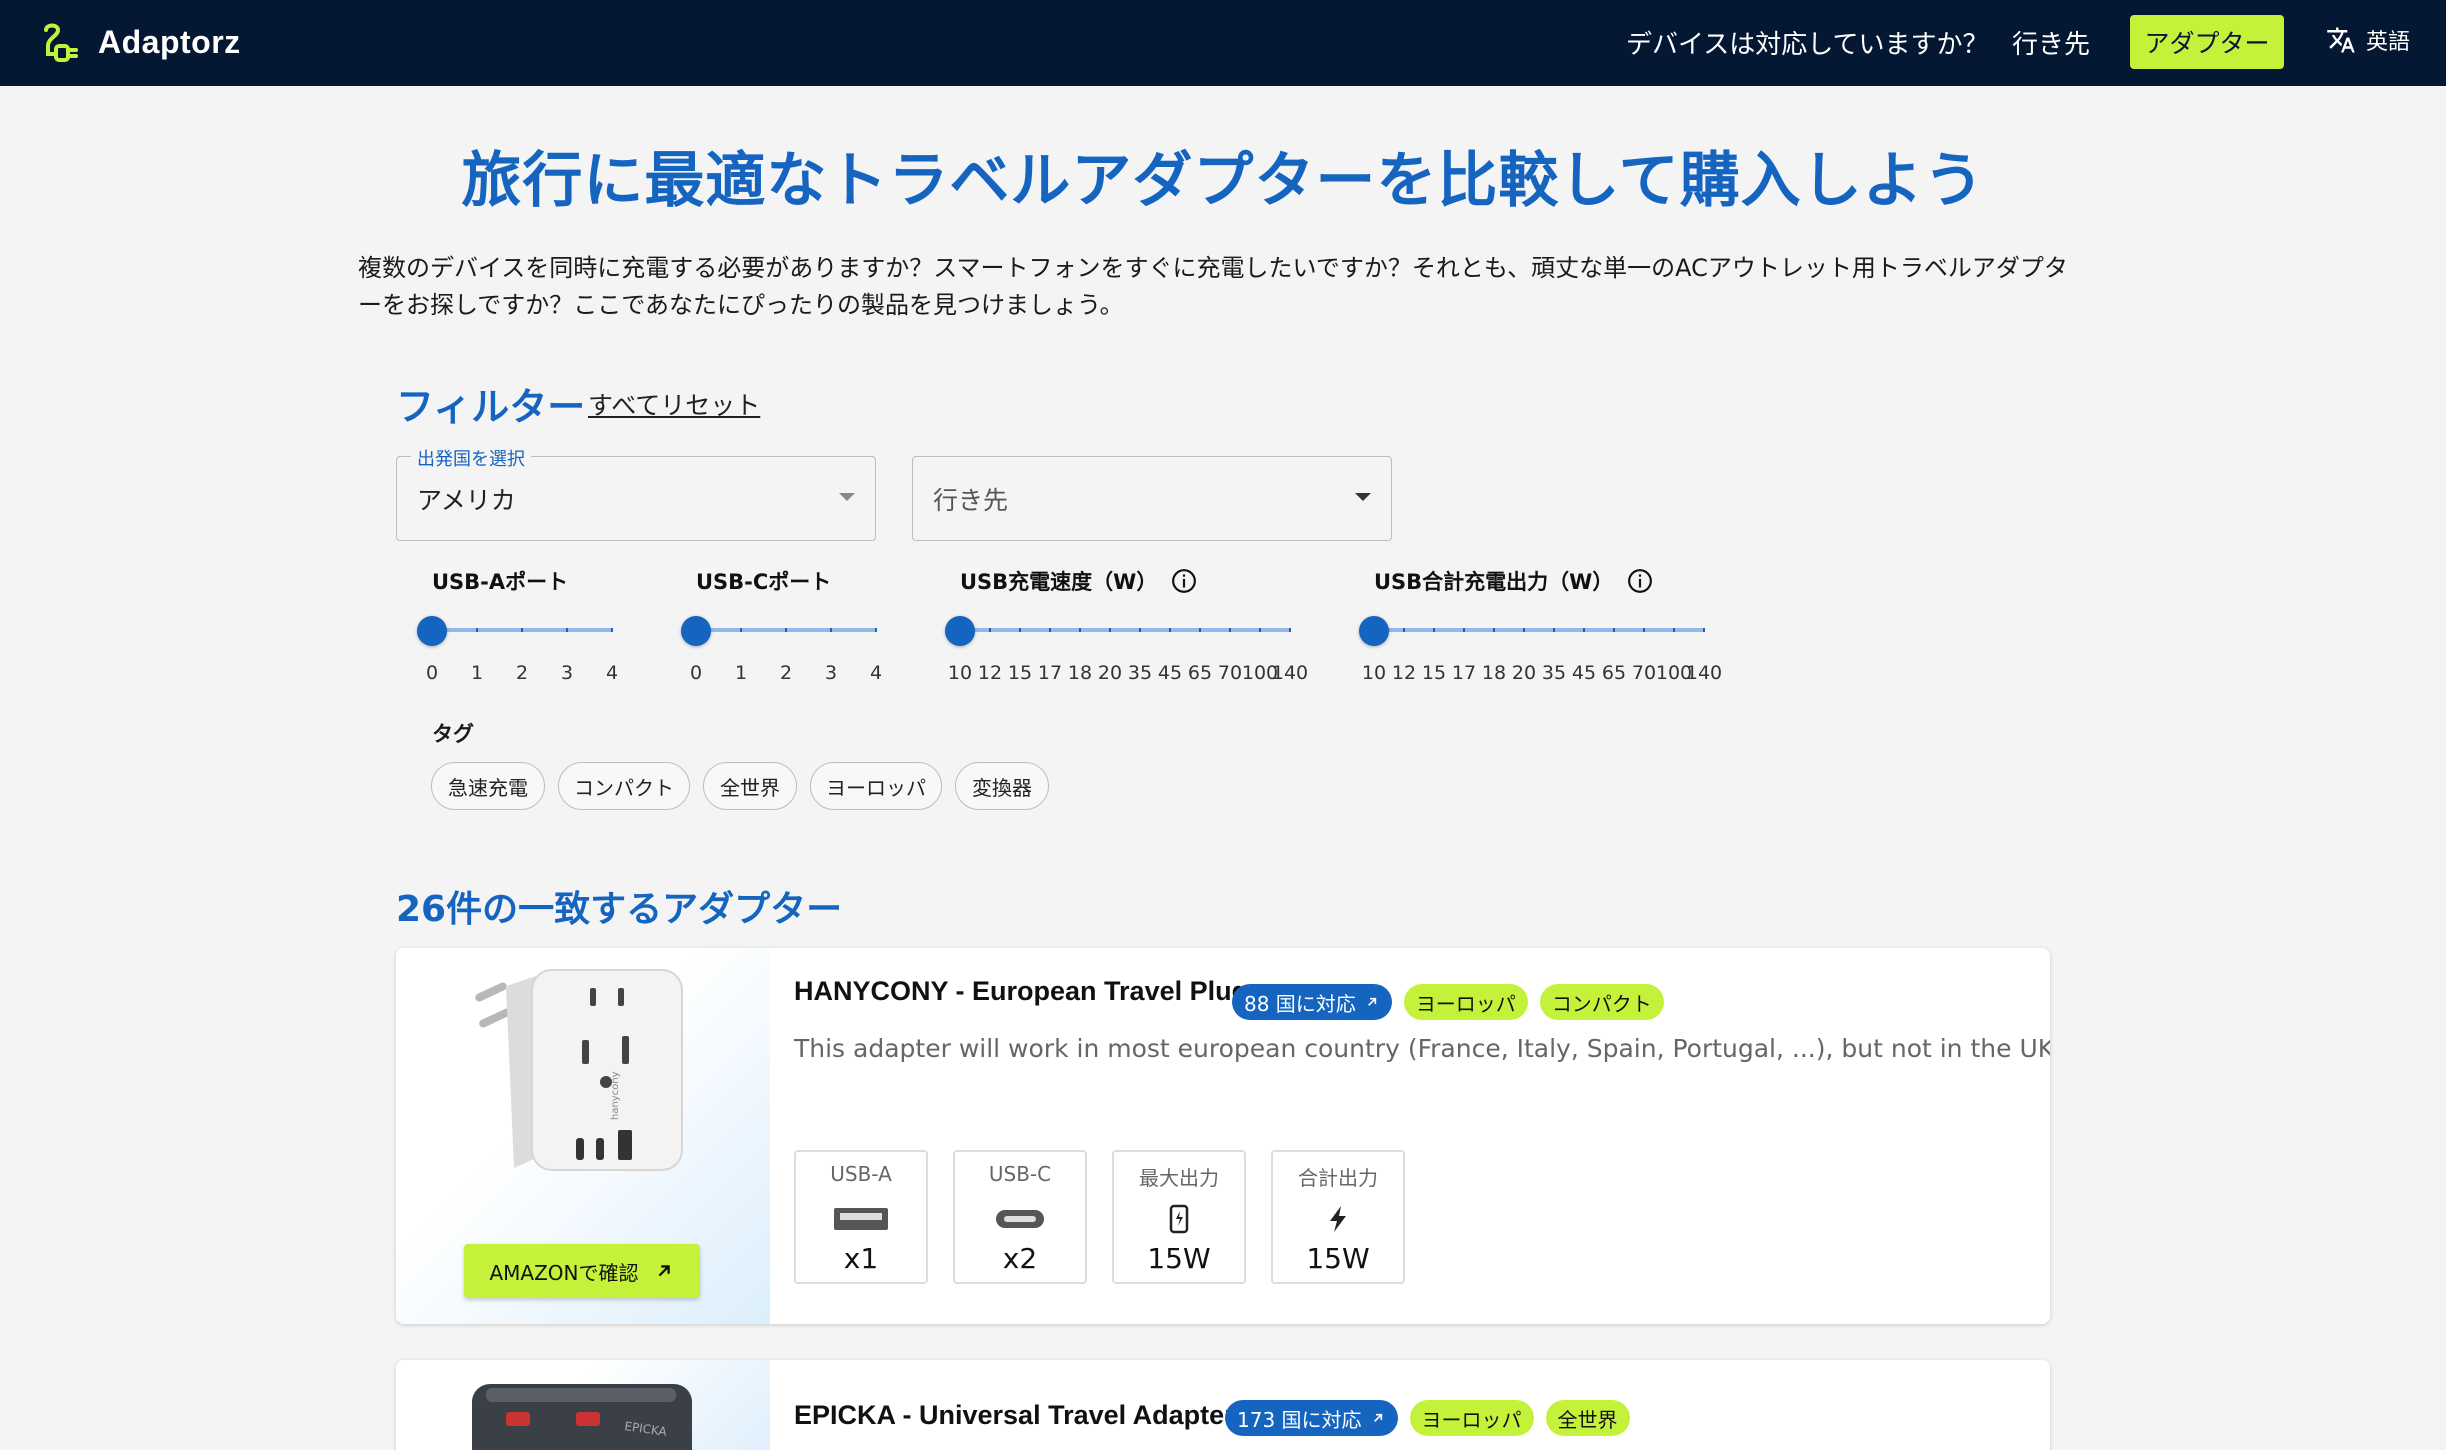 This screenshot has height=1450, width=2446. Describe the element at coordinates (491, 407) in the screenshot. I see `filter-heading: フィルター` at that location.